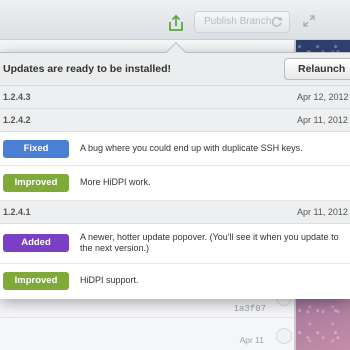 Image resolution: width=350 pixels, height=350 pixels. What do you see at coordinates (175, 183) in the screenshot?
I see `change-item: Improved More HiDPI work.` at bounding box center [175, 183].